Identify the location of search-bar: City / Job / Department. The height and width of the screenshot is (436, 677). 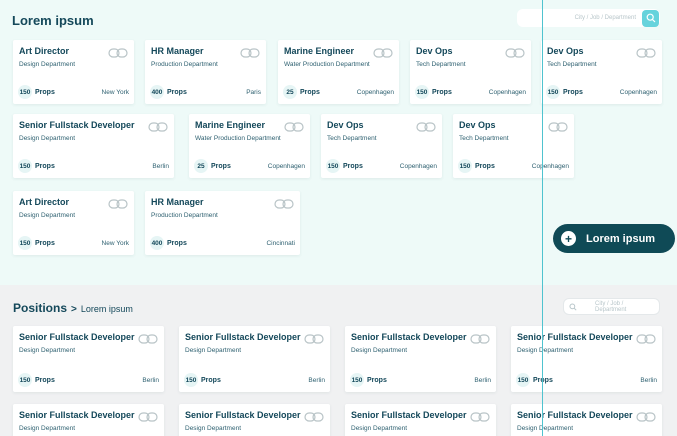
(588, 18).